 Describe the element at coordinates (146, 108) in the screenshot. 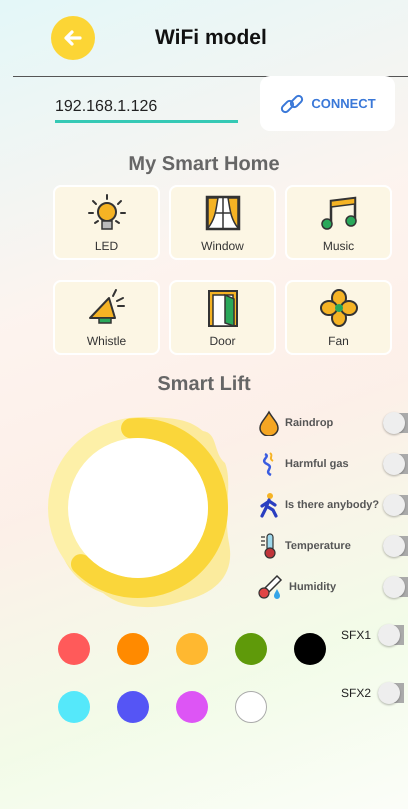

I see `ip-address-field: 192.168.1.126` at that location.